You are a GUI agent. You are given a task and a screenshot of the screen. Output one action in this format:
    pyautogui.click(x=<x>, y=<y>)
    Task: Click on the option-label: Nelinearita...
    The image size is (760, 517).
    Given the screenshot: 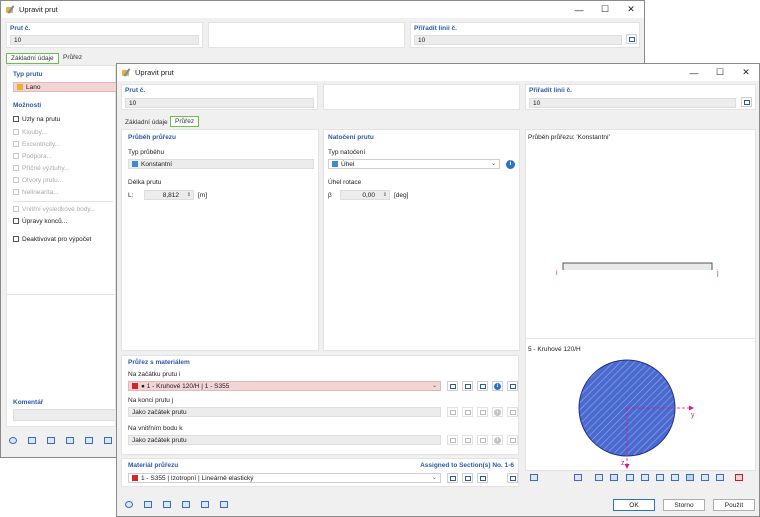 What is the action you would take?
    pyautogui.click(x=40, y=192)
    